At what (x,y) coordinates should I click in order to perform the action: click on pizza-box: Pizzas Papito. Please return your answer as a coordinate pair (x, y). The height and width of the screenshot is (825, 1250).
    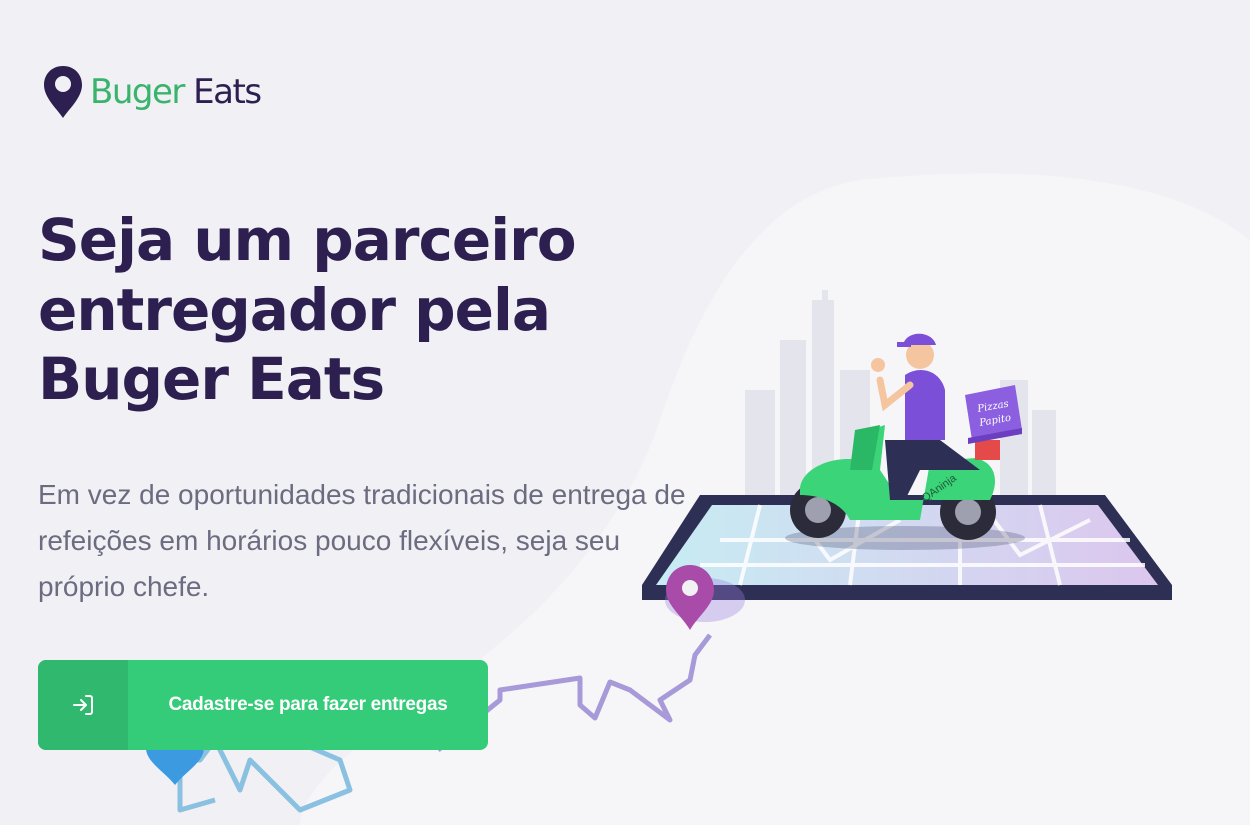
    Looking at the image, I should click on (993, 414).